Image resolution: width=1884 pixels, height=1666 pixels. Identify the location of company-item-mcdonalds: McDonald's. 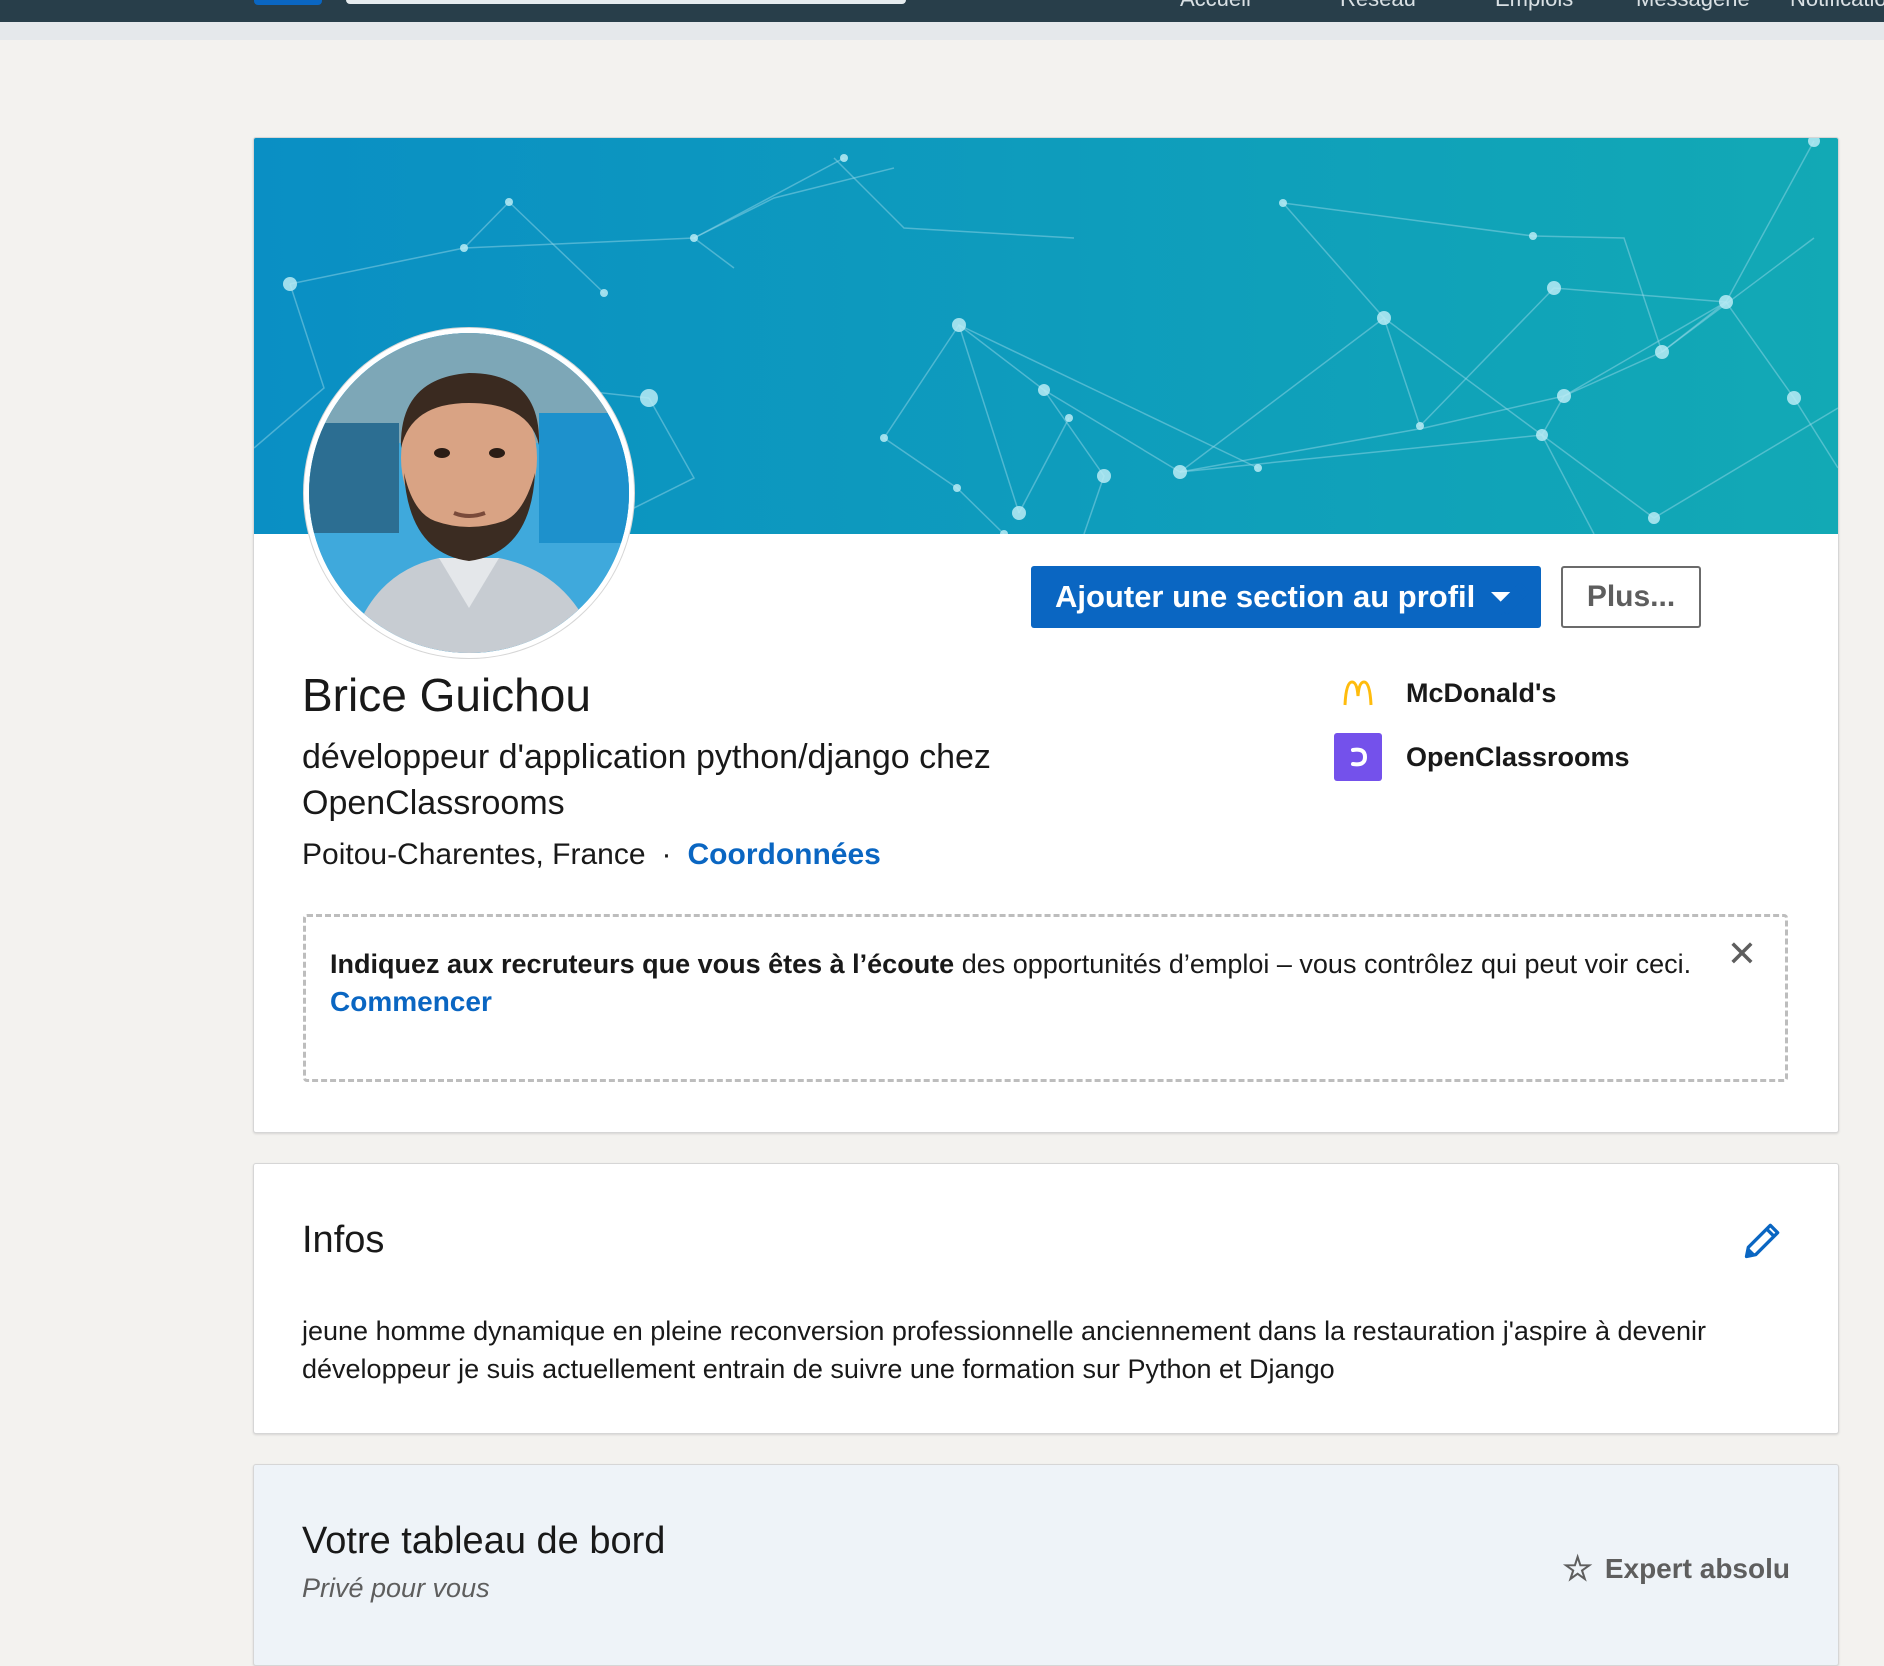
(1445, 693).